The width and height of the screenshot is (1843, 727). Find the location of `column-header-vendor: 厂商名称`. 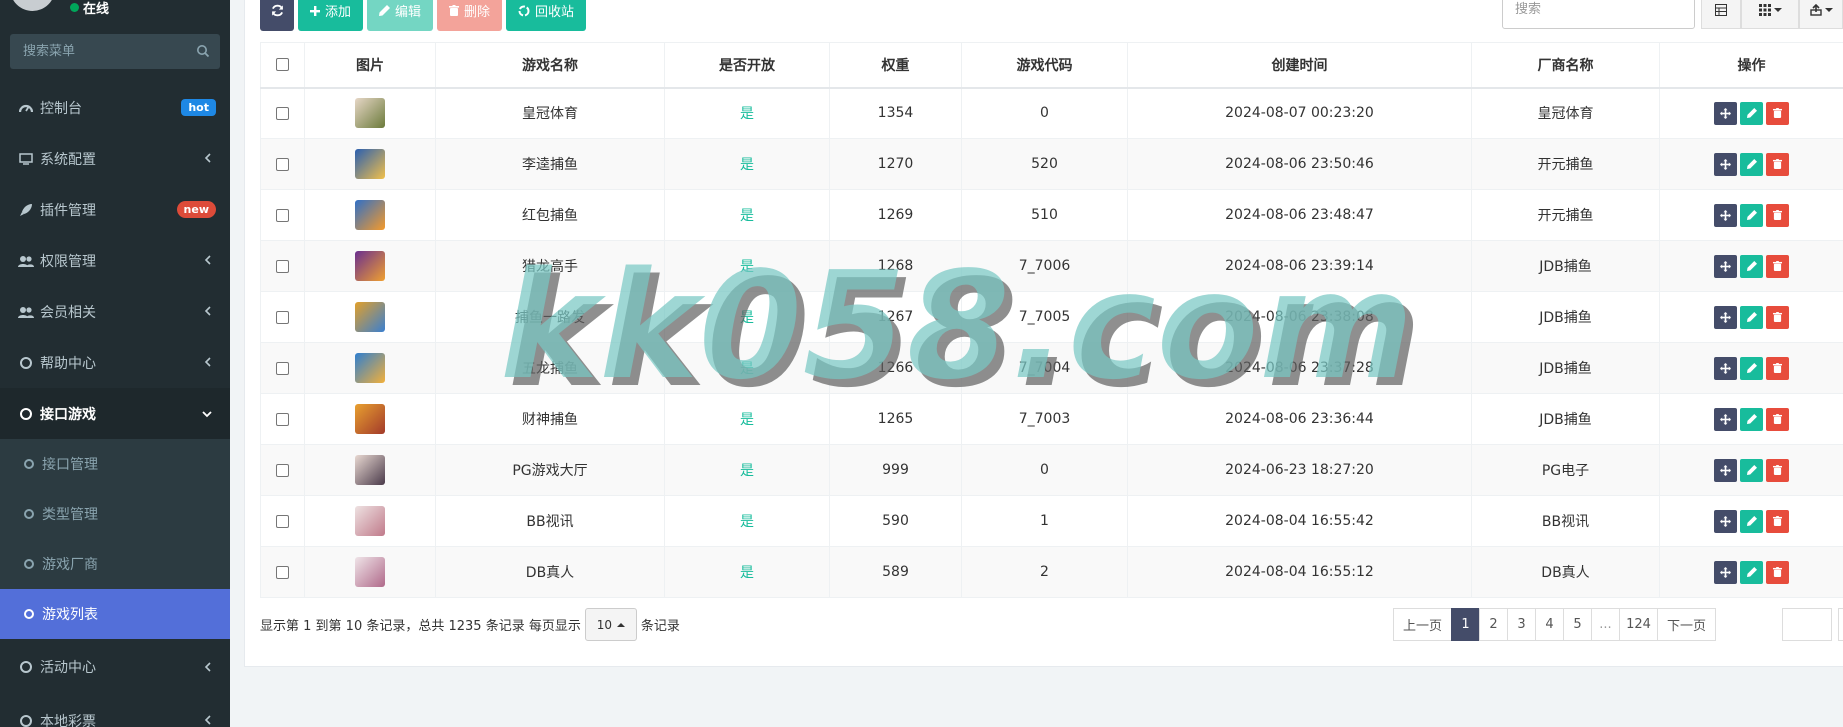

column-header-vendor: 厂商名称 is located at coordinates (1565, 65).